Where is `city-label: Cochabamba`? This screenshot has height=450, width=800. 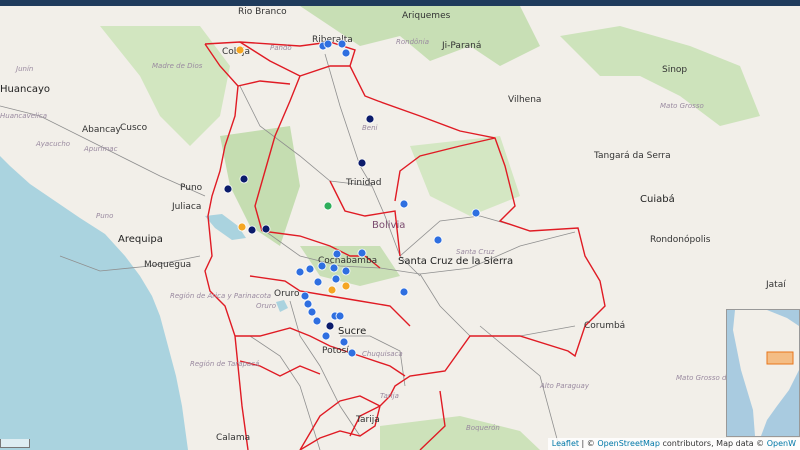
city-label: Cochabamba is located at coordinates (347, 261).